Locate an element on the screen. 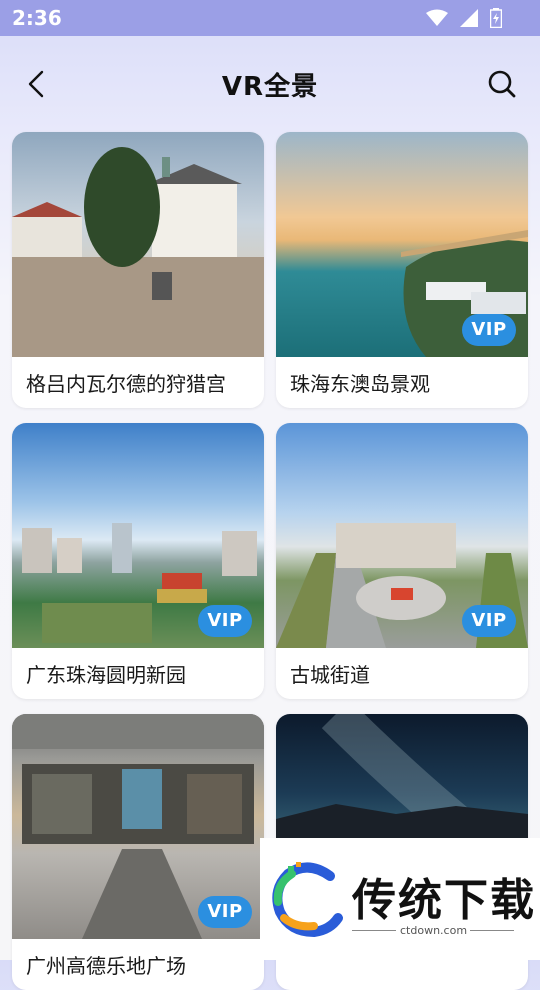 Image resolution: width=540 pixels, height=990 pixels. panorama-card: VIP 古城街道 is located at coordinates (402, 561).